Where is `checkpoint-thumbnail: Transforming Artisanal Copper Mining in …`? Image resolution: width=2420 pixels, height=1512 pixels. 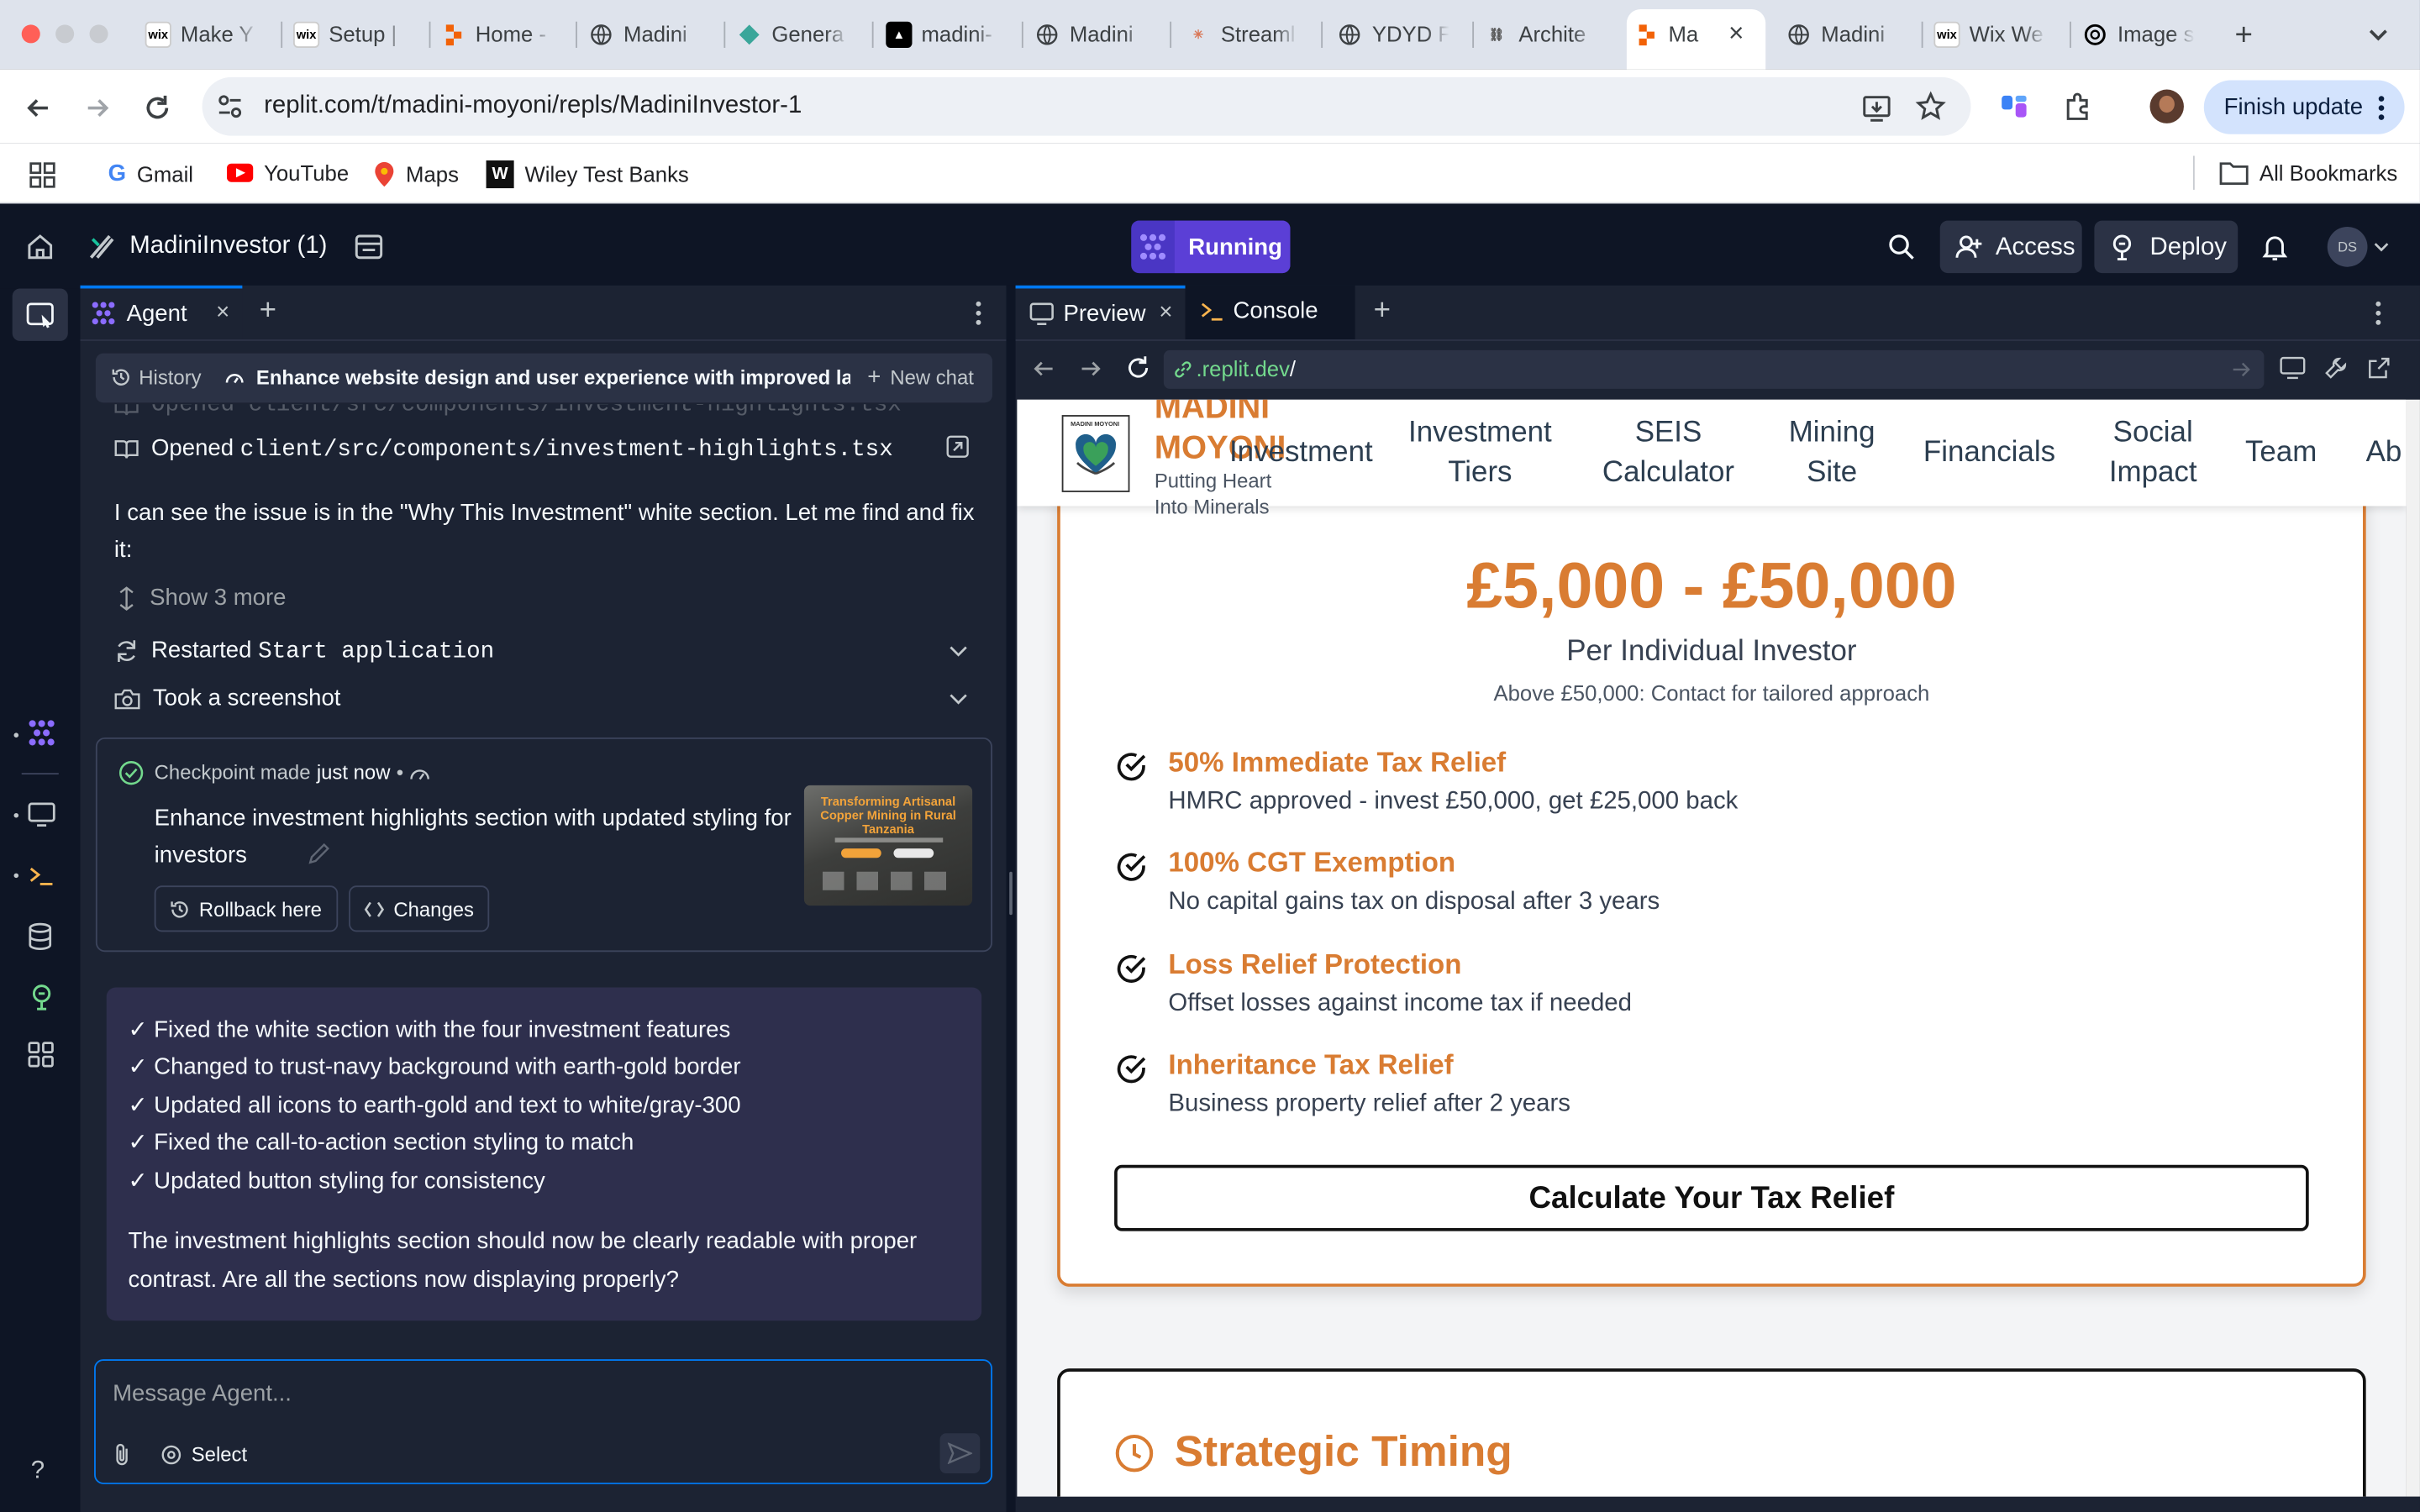
checkpoint-thumbnail: Transforming Artisanal Copper Mining in … is located at coordinates (888, 845).